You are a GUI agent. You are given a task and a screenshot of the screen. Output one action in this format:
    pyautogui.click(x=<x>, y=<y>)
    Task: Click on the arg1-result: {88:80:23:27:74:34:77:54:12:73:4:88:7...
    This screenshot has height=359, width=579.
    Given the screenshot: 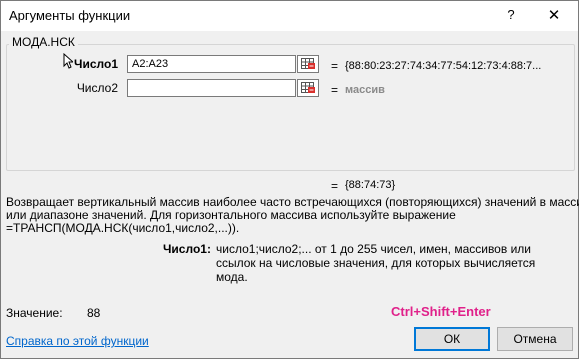 What is the action you would take?
    pyautogui.click(x=443, y=66)
    